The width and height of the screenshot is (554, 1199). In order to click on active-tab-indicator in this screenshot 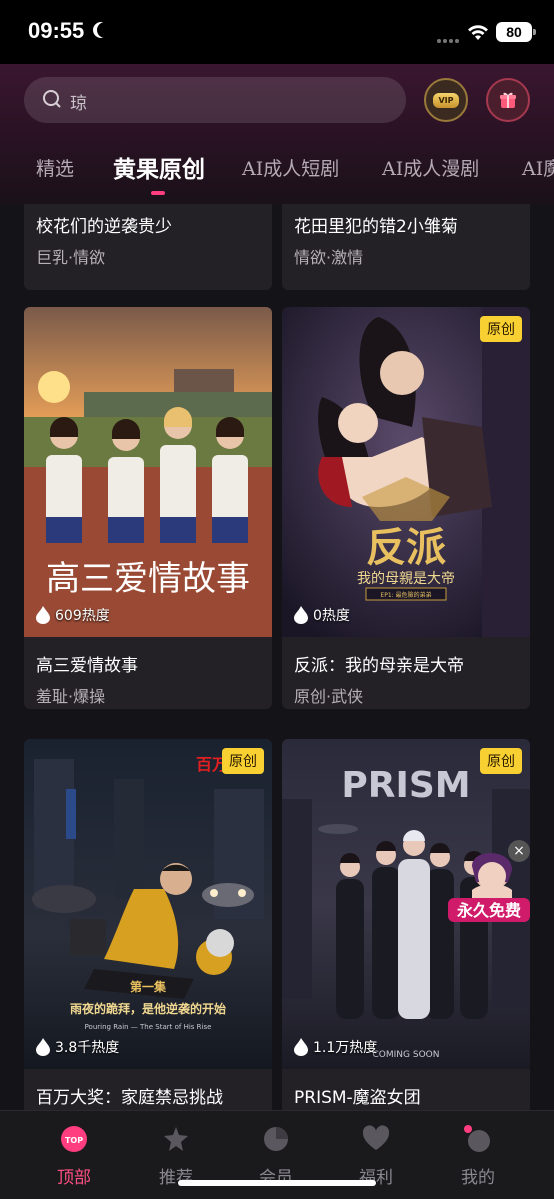, I will do `click(158, 193)`.